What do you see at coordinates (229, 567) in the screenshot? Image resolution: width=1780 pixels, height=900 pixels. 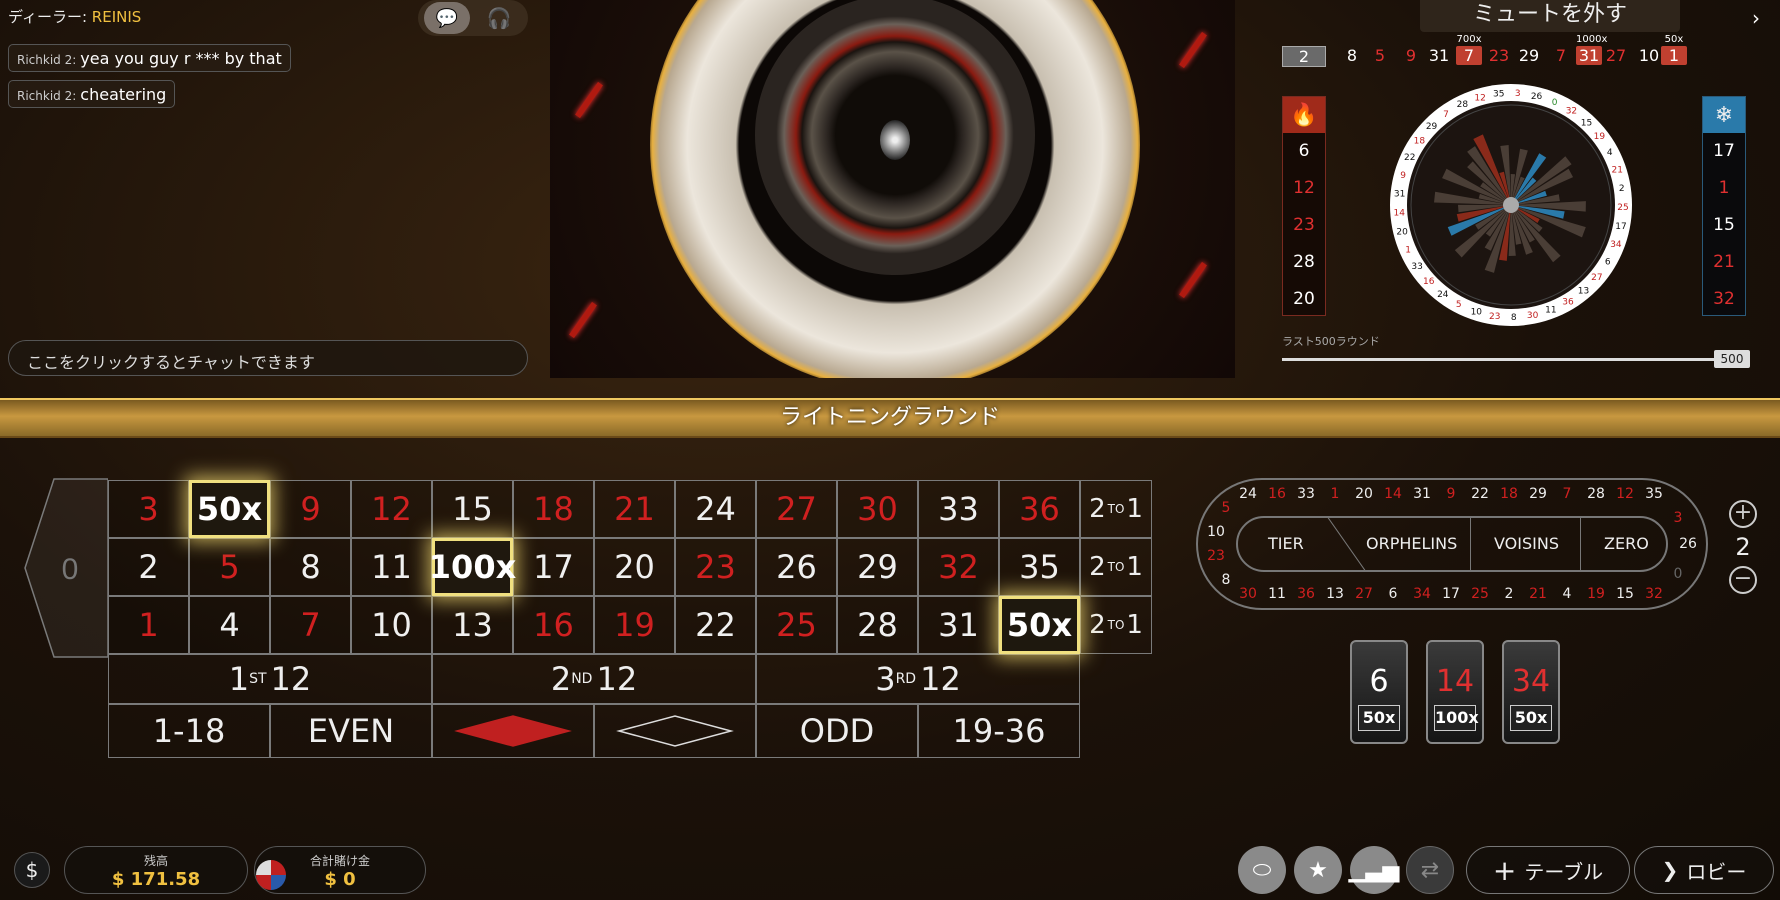 I see `number-cell: 5` at bounding box center [229, 567].